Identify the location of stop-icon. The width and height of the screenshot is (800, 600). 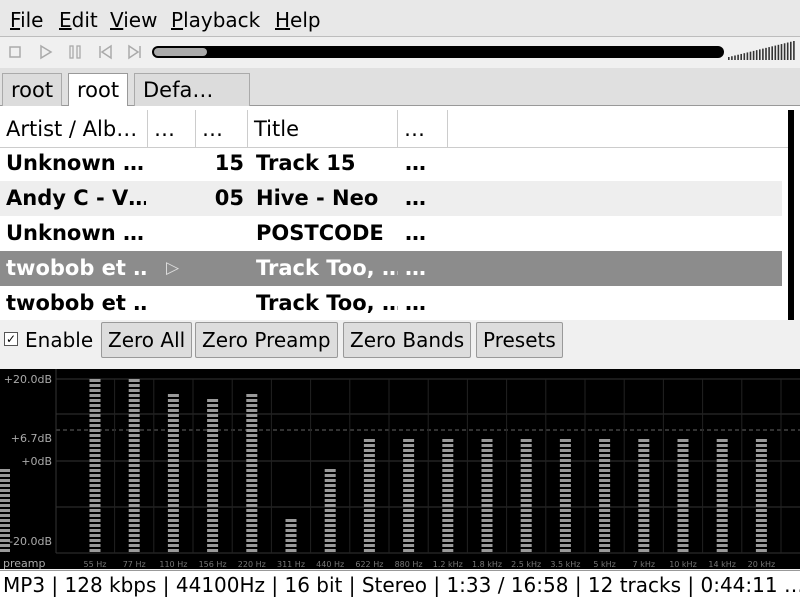
(15, 52).